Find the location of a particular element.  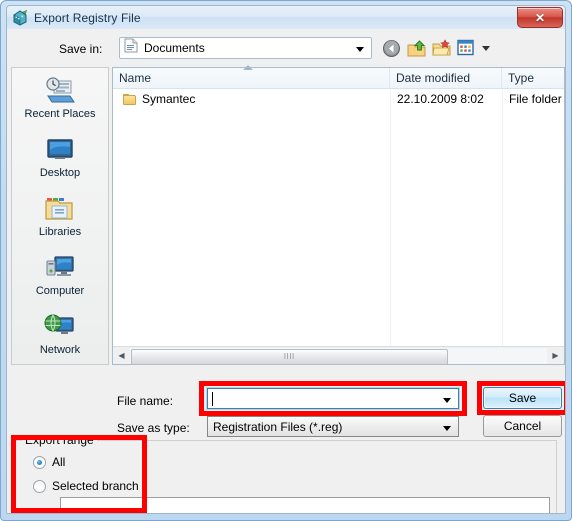

place-item-libraries: Libraries is located at coordinates (60, 215).